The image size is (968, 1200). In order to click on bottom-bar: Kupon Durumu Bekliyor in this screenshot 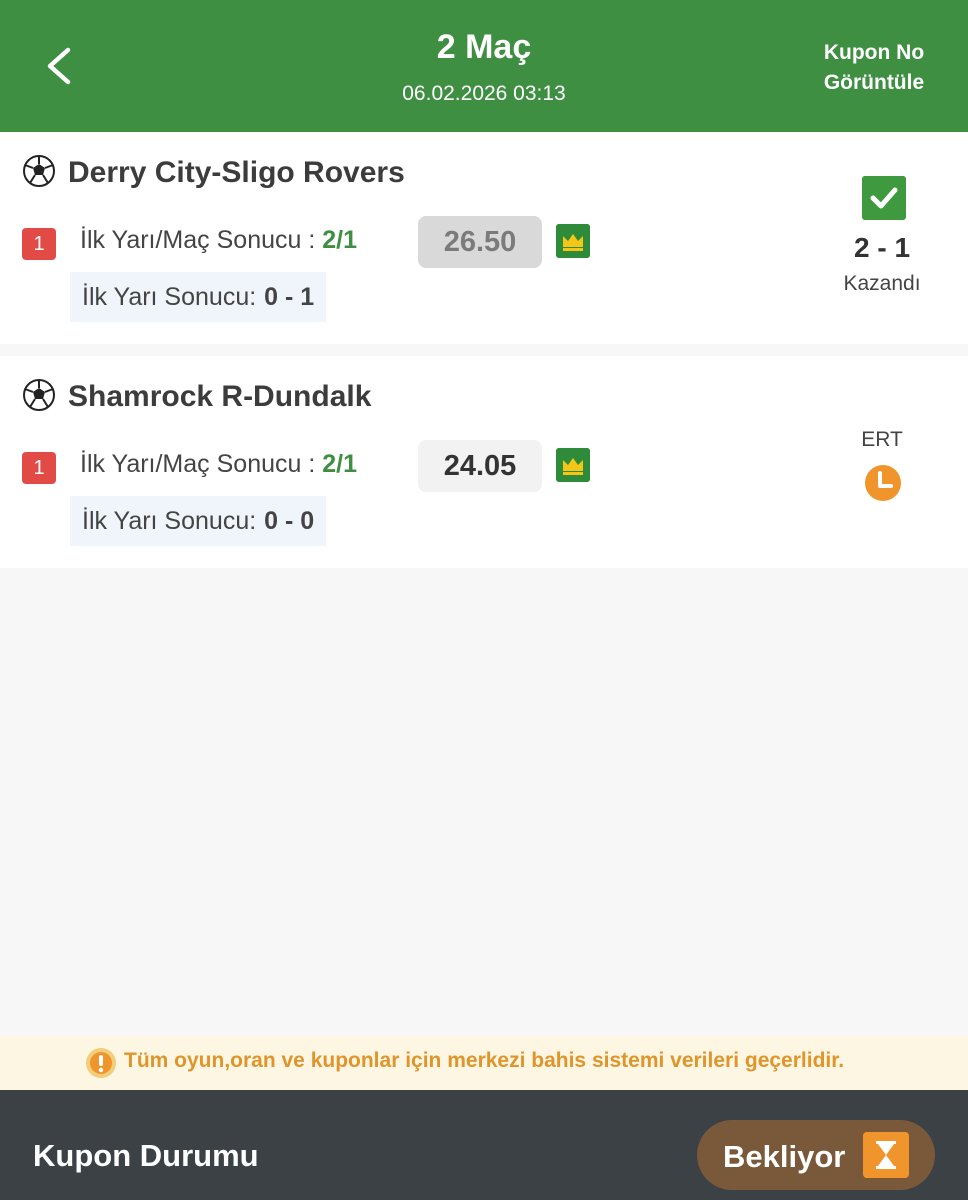, I will do `click(484, 1145)`.